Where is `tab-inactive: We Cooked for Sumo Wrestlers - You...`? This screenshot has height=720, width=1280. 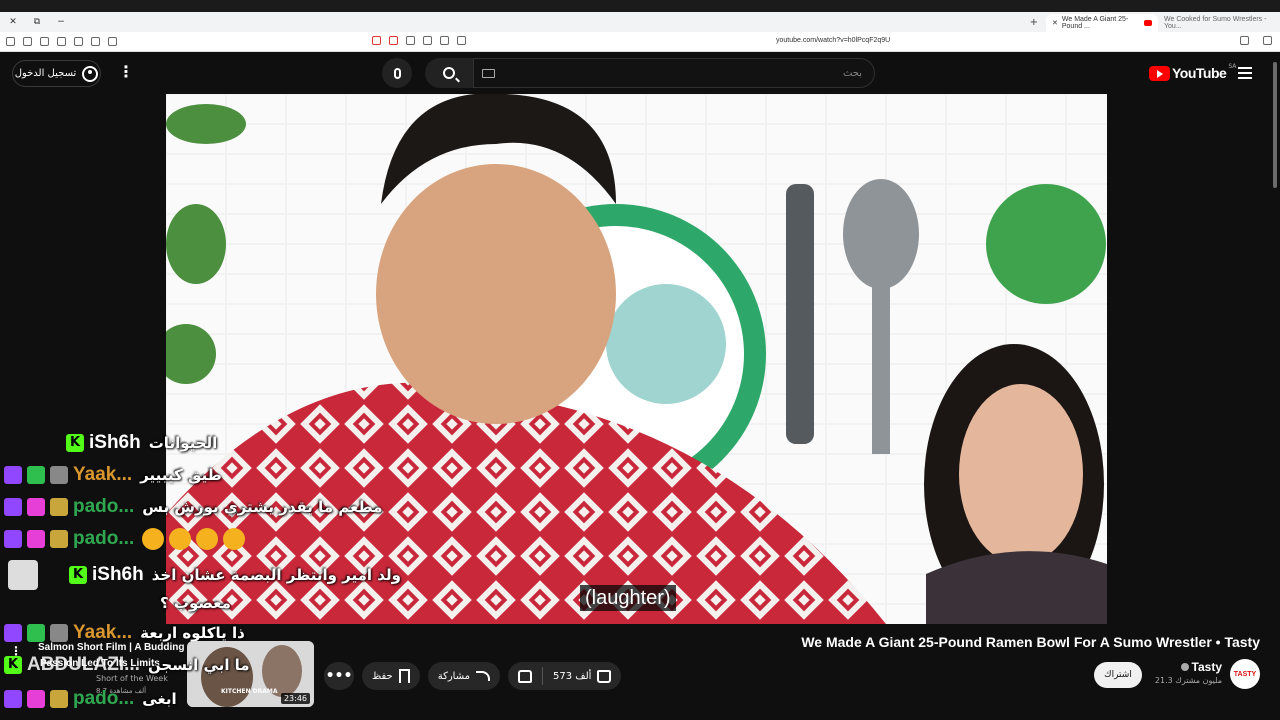 tab-inactive: We Cooked for Sumo Wrestlers - You... is located at coordinates (1219, 23).